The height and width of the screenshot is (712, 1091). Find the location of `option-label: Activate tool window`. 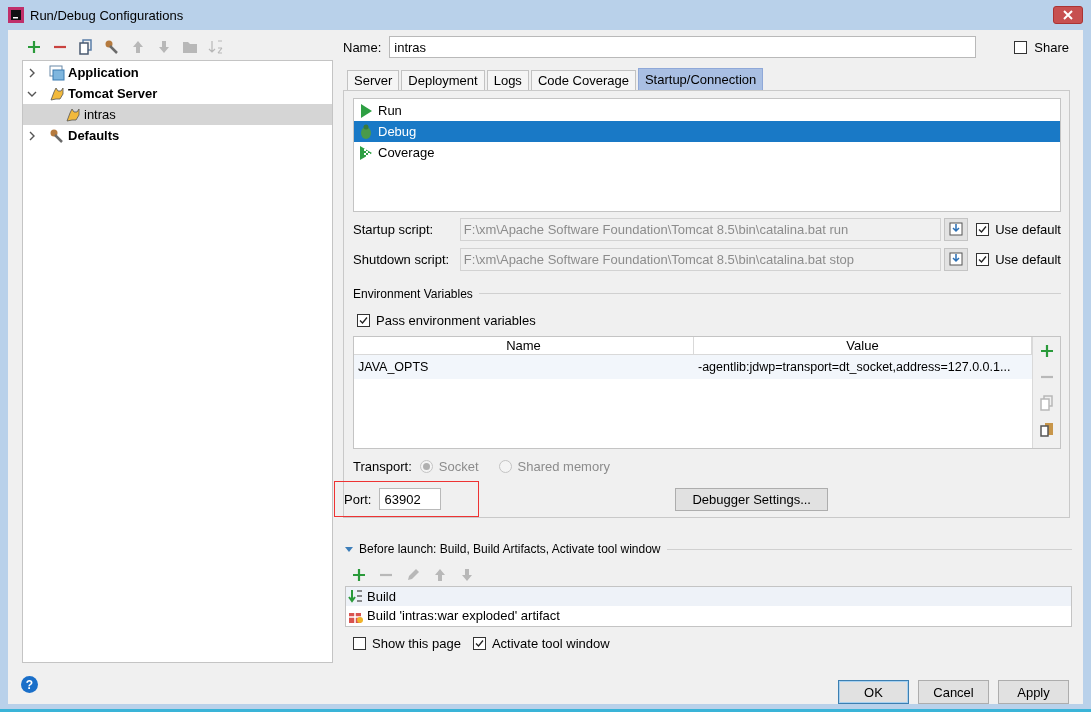

option-label: Activate tool window is located at coordinates (550, 643).